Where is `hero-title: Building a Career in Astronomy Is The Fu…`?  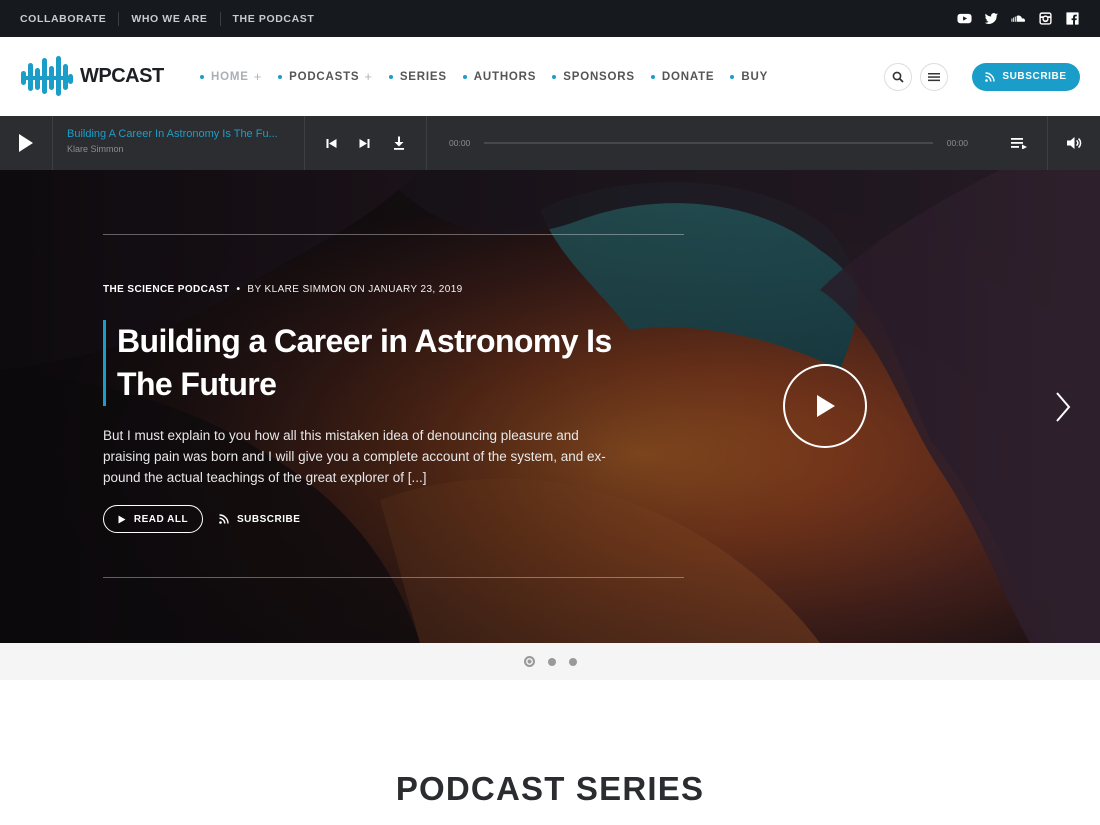
hero-title: Building a Career in Astronomy Is The Fu… is located at coordinates (383, 363).